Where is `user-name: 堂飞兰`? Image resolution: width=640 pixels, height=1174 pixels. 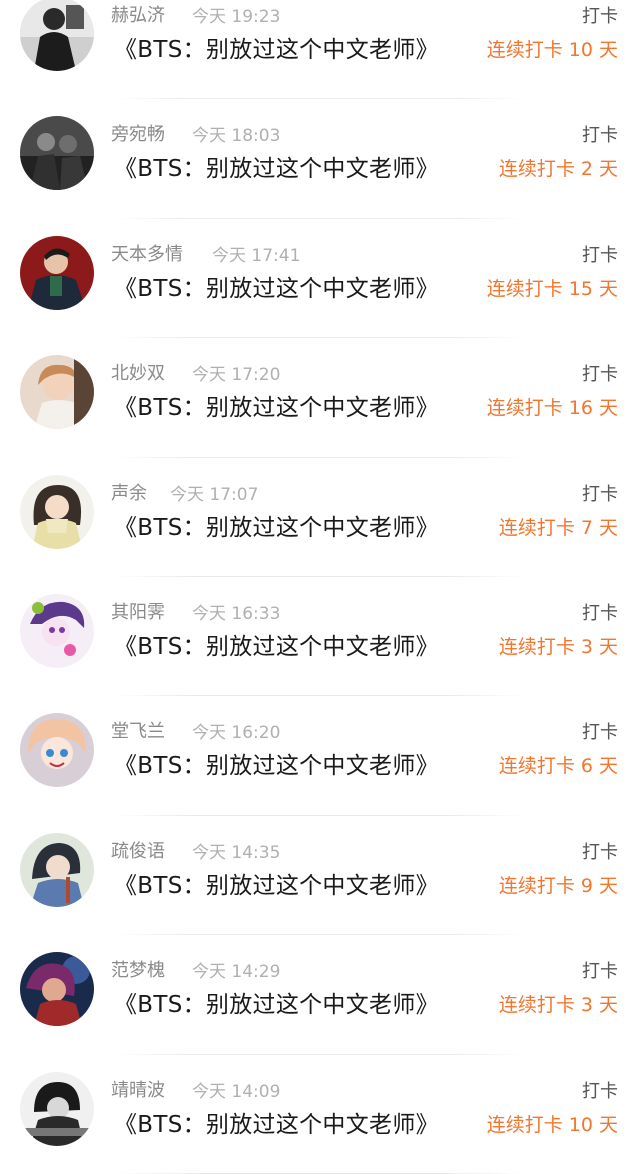
user-name: 堂飞兰 is located at coordinates (138, 732).